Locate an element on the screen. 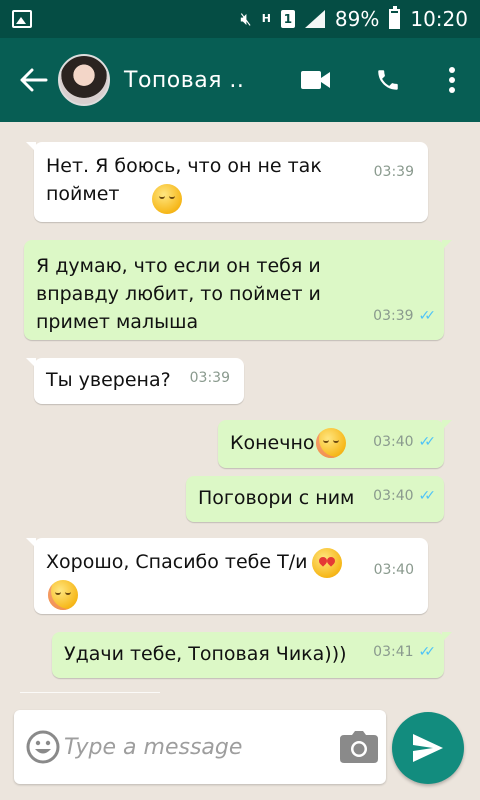  message-composer is located at coordinates (200, 747).